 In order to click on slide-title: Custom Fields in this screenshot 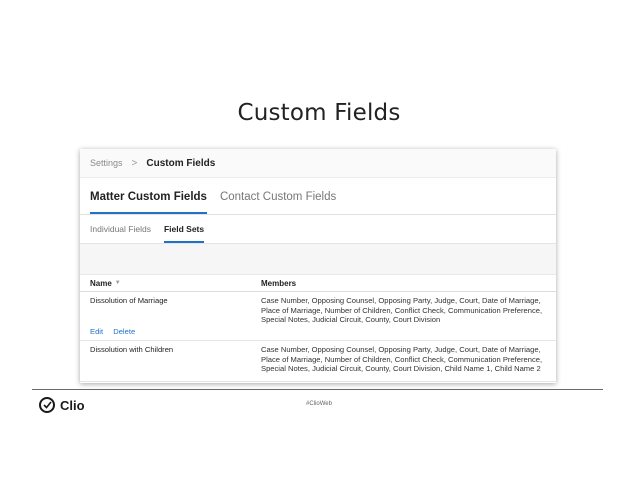, I will do `click(319, 113)`.